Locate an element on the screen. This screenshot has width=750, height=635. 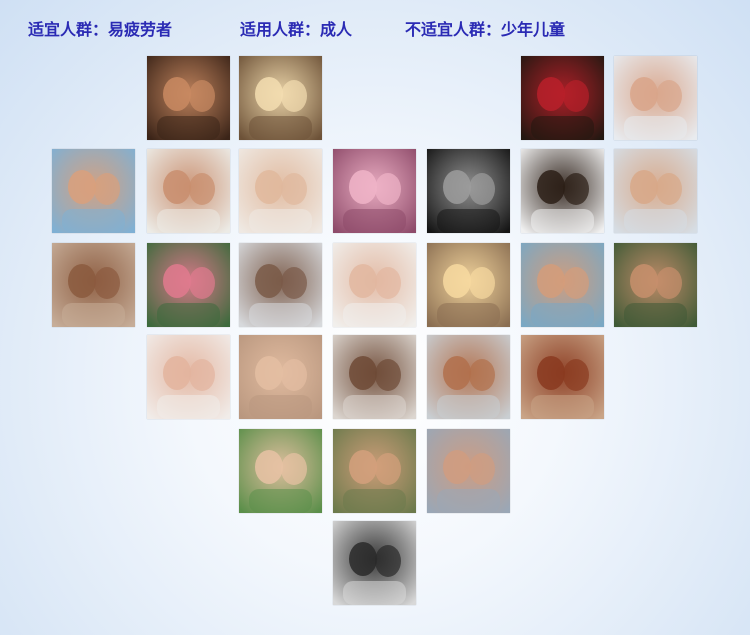
photo-woman-hearts is located at coordinates (188, 377).